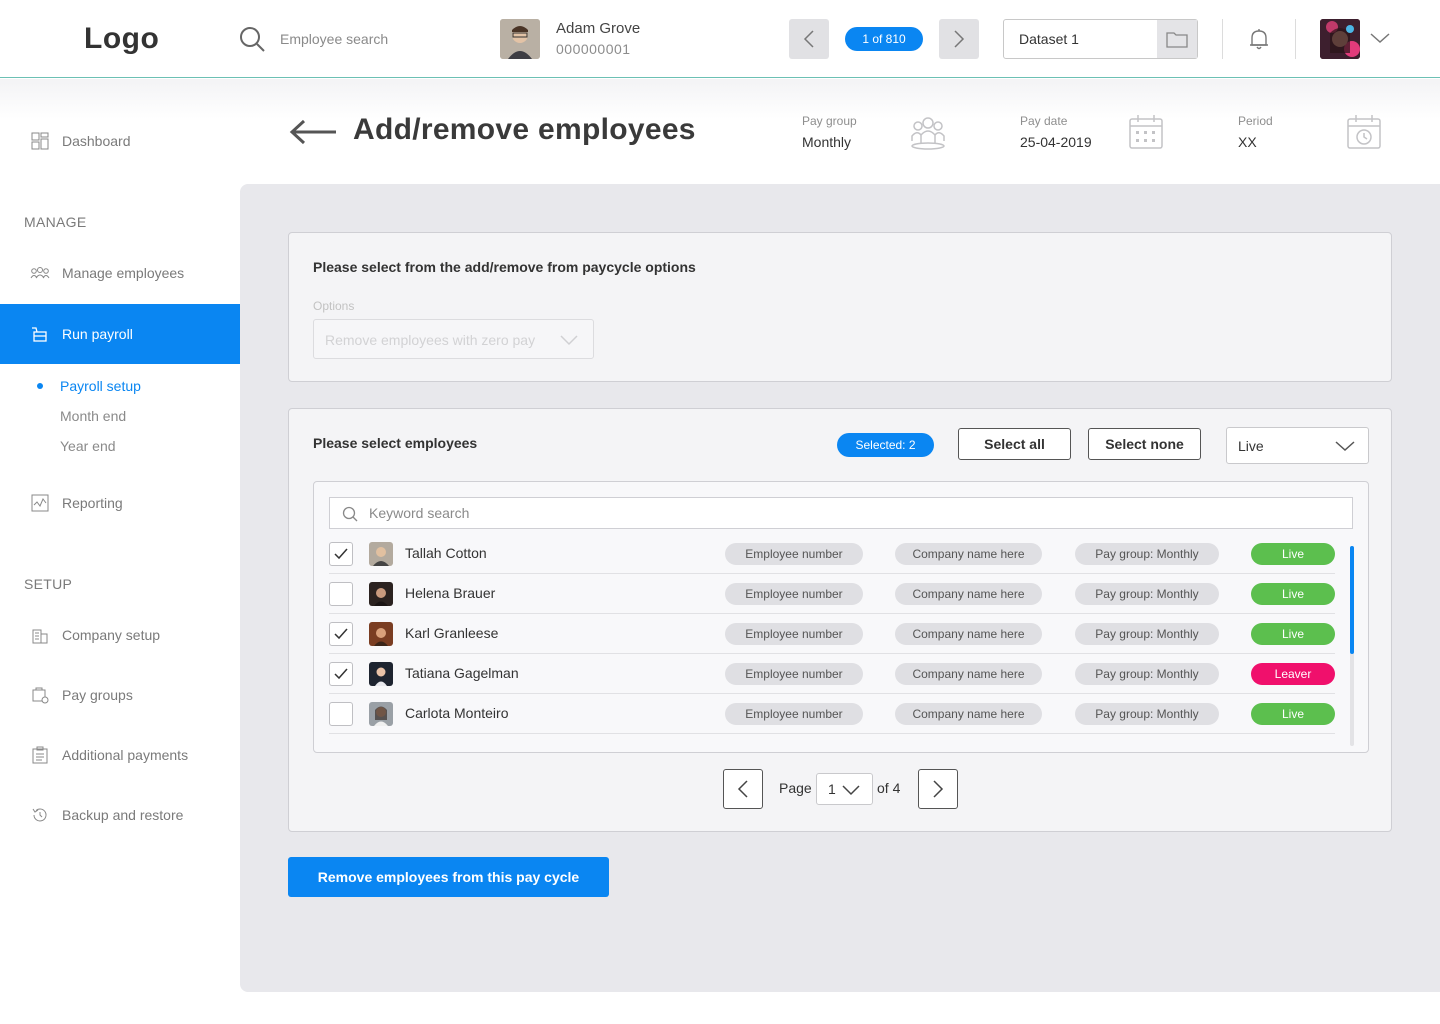  What do you see at coordinates (1297, 445) in the screenshot?
I see `status-filter-dropdown: Live` at bounding box center [1297, 445].